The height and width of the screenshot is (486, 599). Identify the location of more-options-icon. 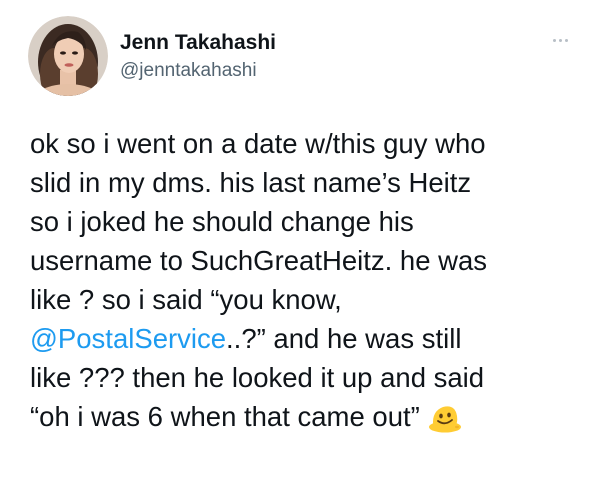
(560, 40).